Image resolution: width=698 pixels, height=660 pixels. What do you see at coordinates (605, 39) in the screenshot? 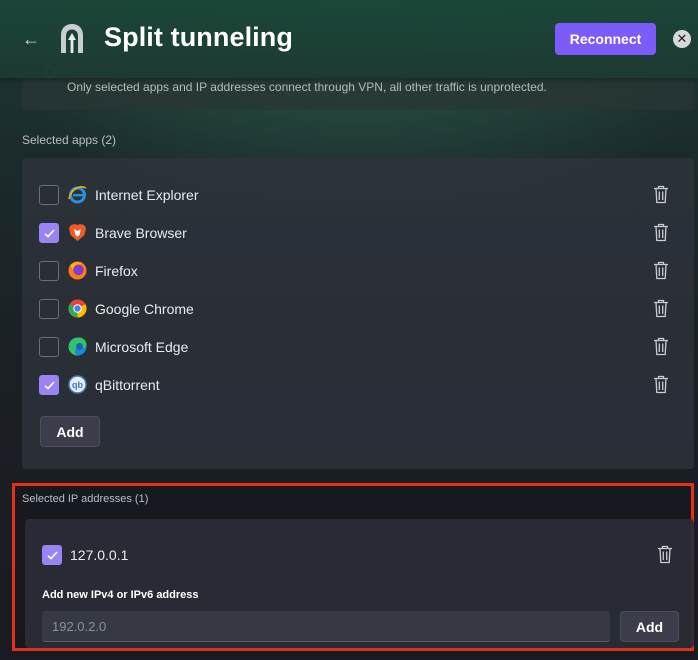
I see `reconnect-button: Reconnect` at bounding box center [605, 39].